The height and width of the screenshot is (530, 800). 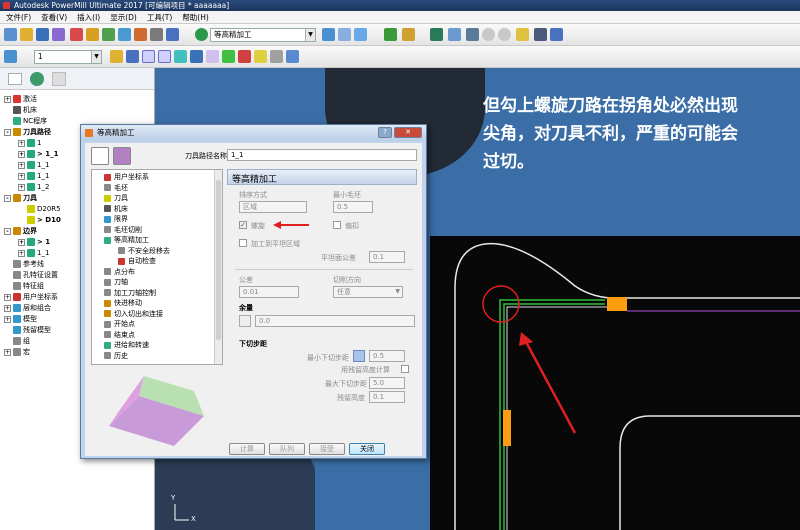 What do you see at coordinates (328, 34) in the screenshot?
I see `toolpath-icon` at bounding box center [328, 34].